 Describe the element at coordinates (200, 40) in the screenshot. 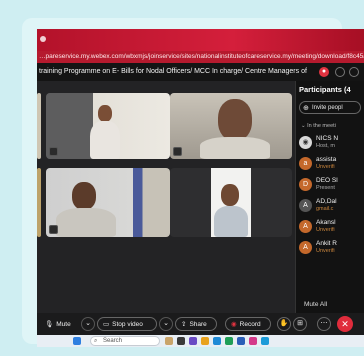

I see `browser-top-bar` at that location.